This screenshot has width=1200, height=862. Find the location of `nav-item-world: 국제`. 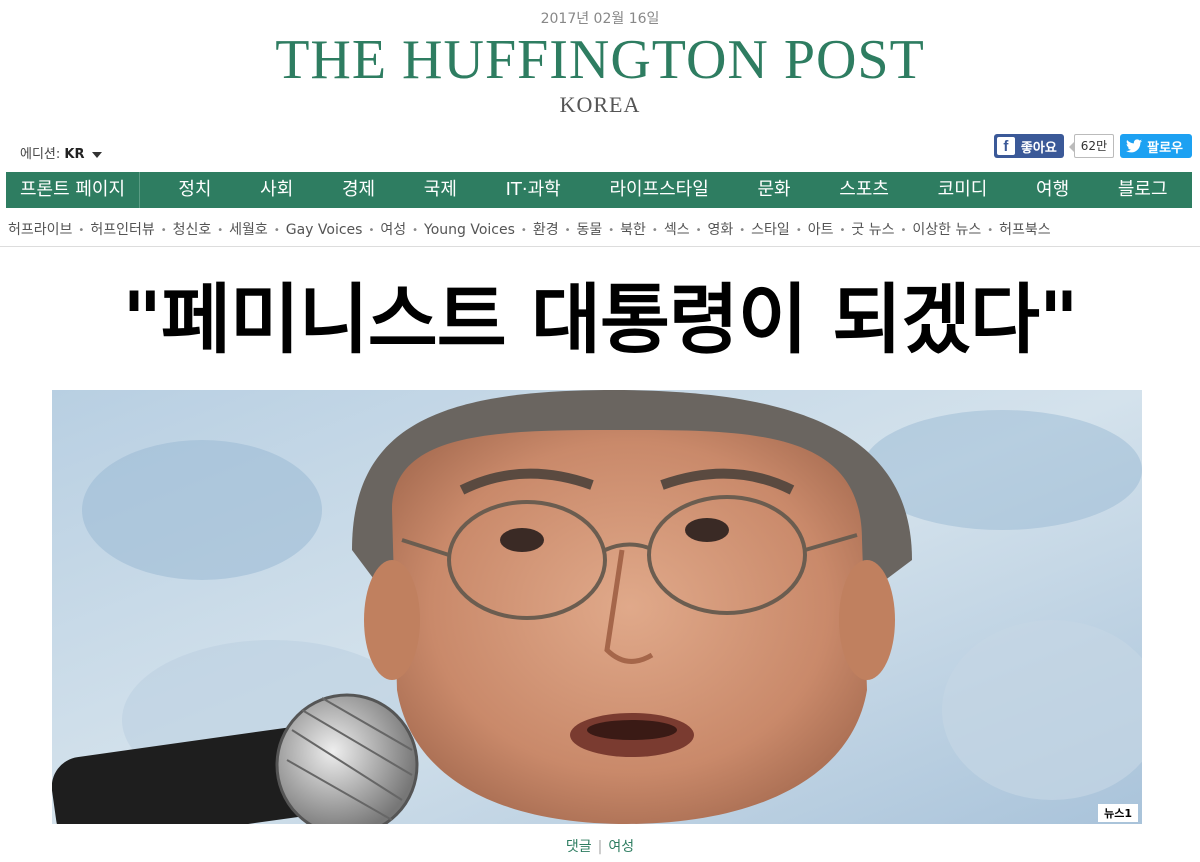

nav-item-world: 국제 is located at coordinates (440, 190).